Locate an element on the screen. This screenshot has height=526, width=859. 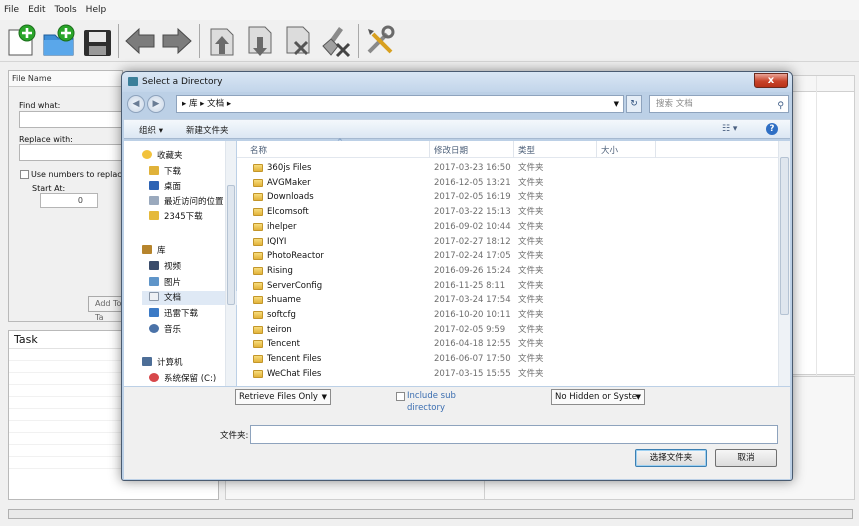
tree-pictures: 图片 is located at coordinates (165, 283).